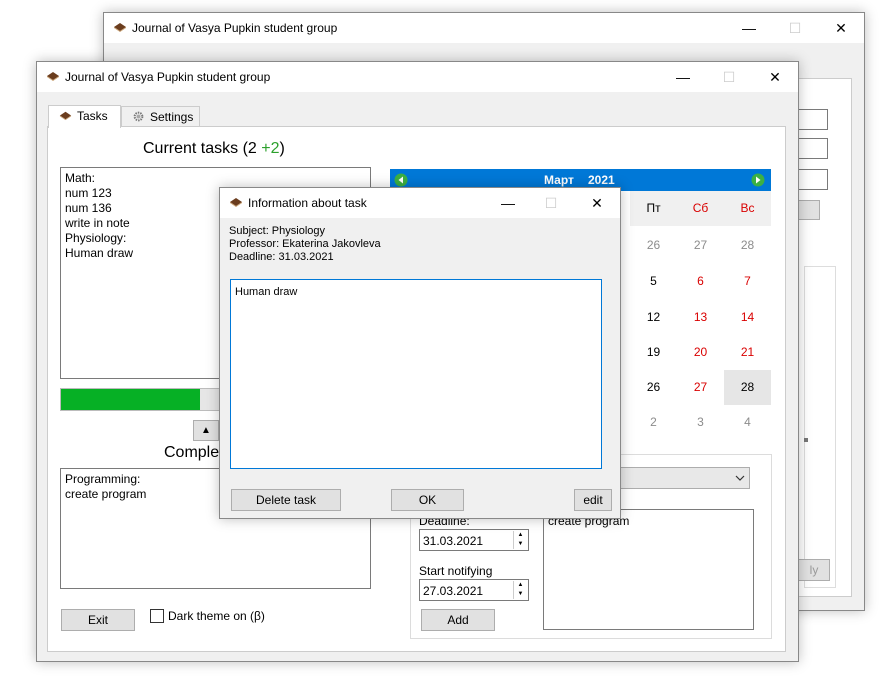 Image resolution: width=882 pixels, height=690 pixels. I want to click on current-tasks-close: ), so click(282, 148).